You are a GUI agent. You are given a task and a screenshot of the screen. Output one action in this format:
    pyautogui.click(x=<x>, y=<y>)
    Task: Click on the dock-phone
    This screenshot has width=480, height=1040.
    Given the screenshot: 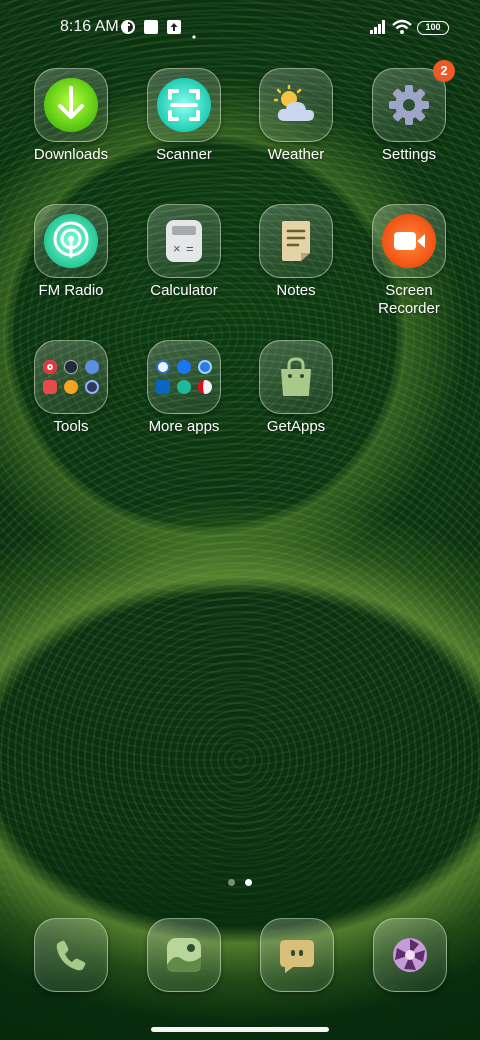 What is the action you would take?
    pyautogui.click(x=71, y=955)
    